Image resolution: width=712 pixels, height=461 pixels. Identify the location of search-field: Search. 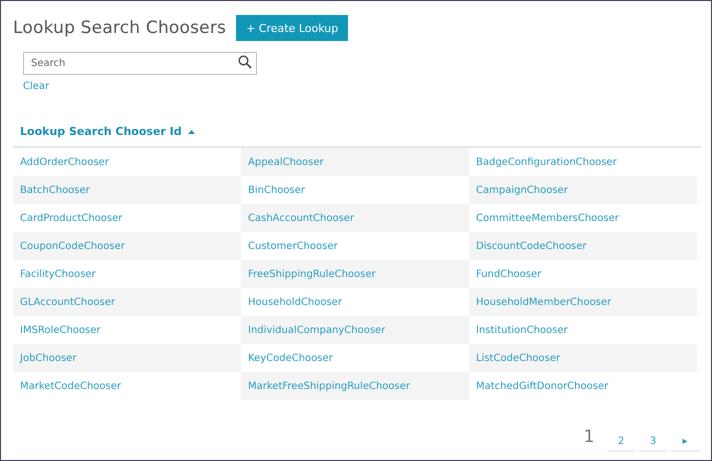
(140, 63).